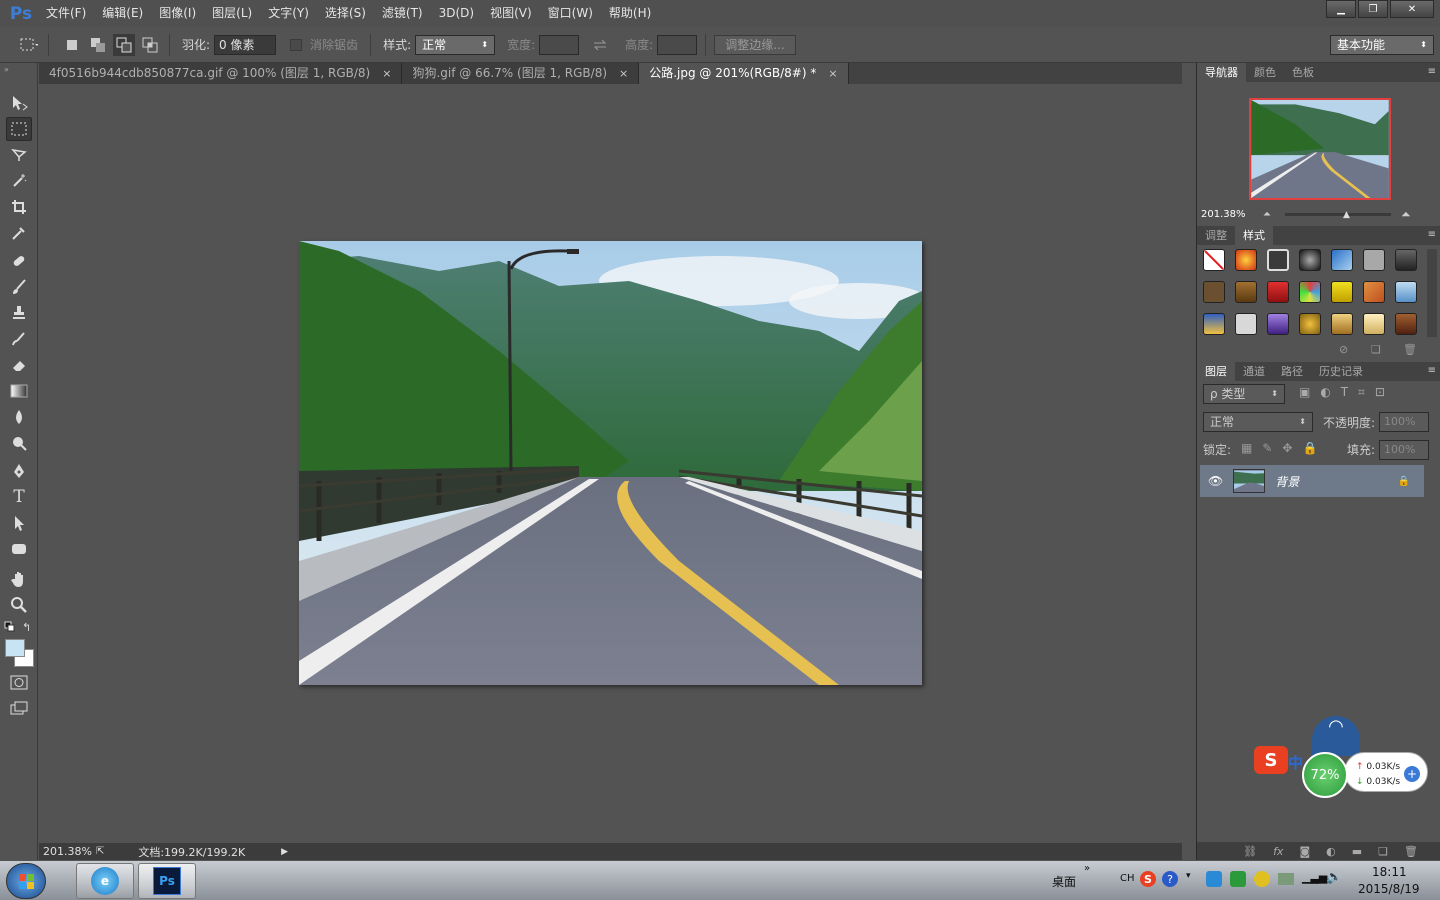 The height and width of the screenshot is (900, 1440). What do you see at coordinates (150, 45) in the screenshot?
I see `intersect-selection-icon` at bounding box center [150, 45].